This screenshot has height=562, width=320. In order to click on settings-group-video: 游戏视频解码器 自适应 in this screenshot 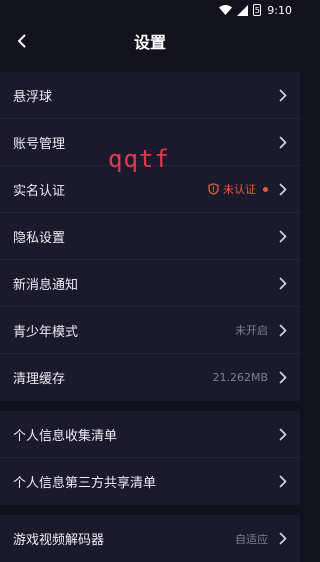, I will do `click(150, 538)`.